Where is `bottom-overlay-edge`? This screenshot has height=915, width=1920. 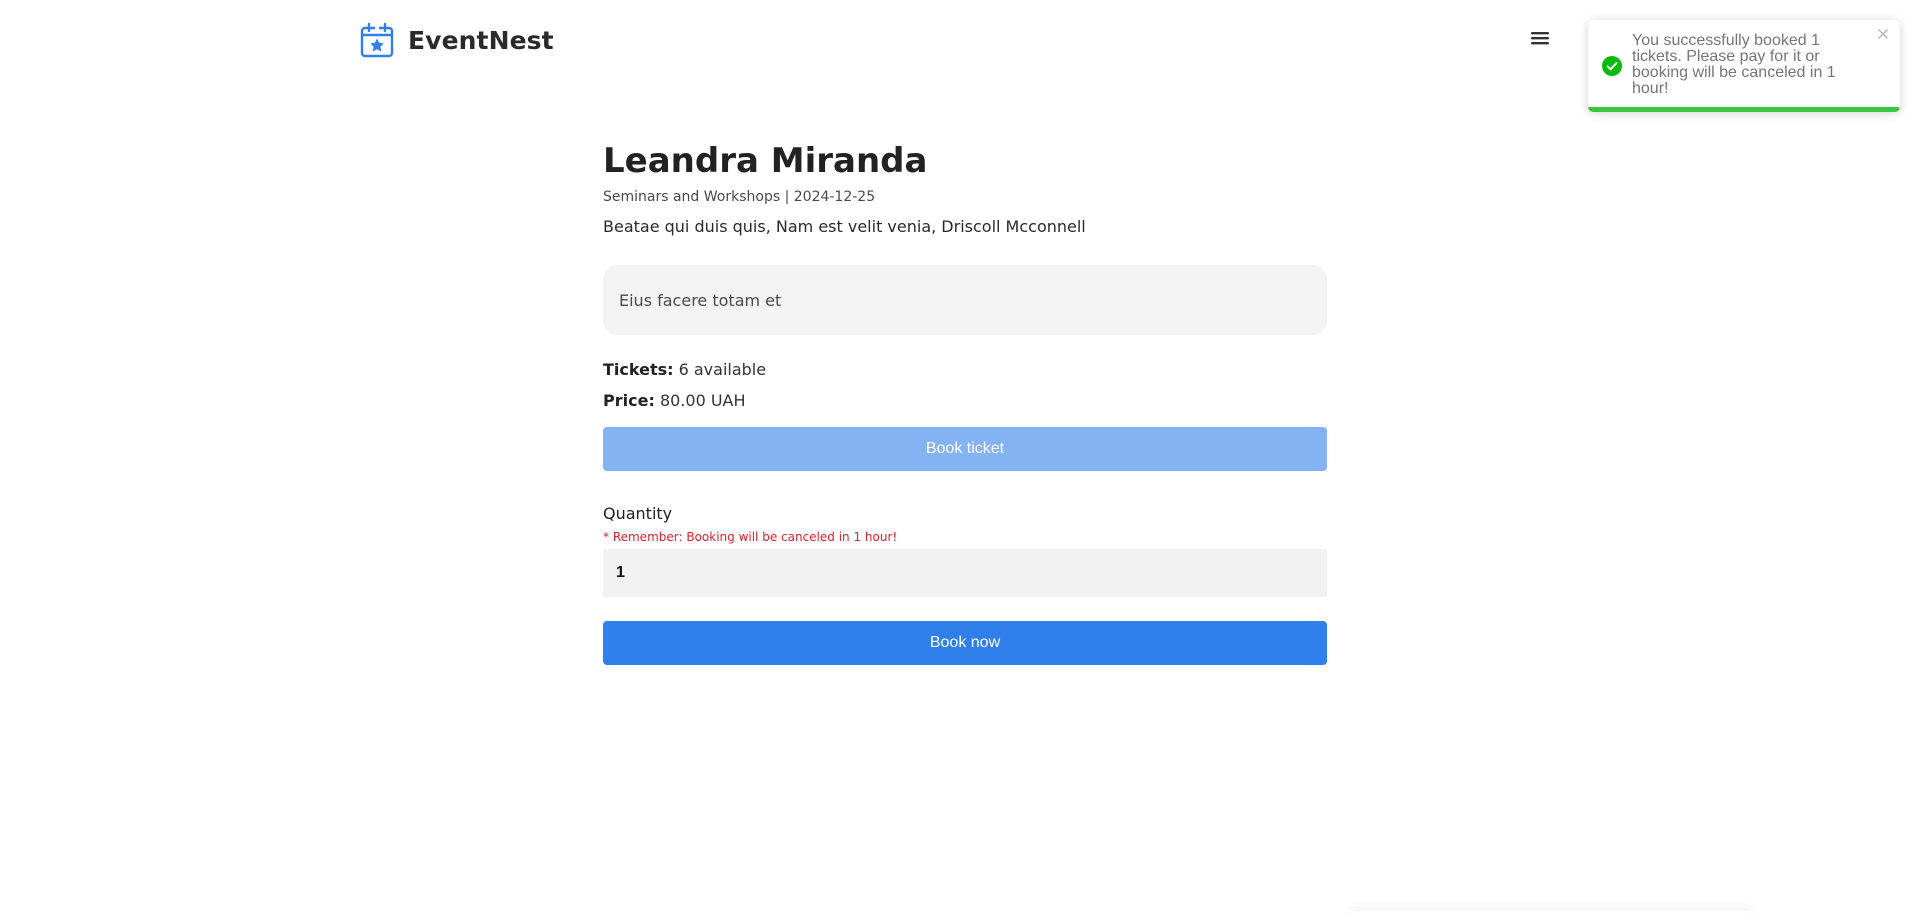
bottom-overlay-edge is located at coordinates (1550, 913).